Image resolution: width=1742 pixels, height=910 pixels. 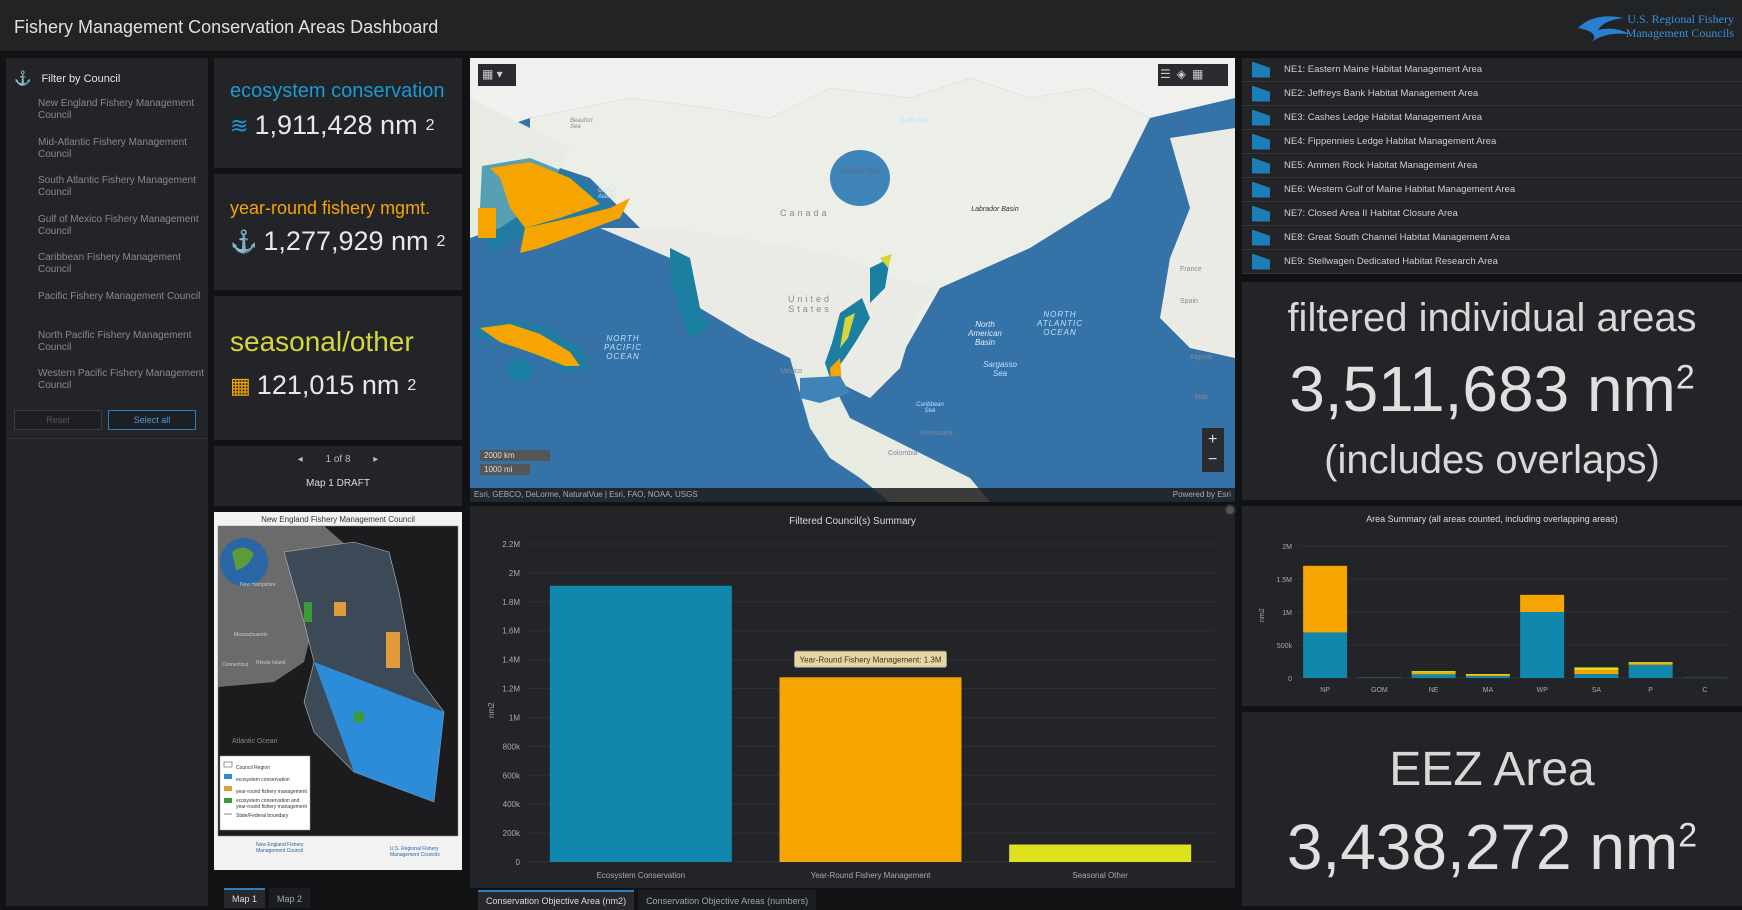 I want to click on yearround-stat-card: year-round fishery mgmt. ⚓ 1,277,929 nm2, so click(x=338, y=232).